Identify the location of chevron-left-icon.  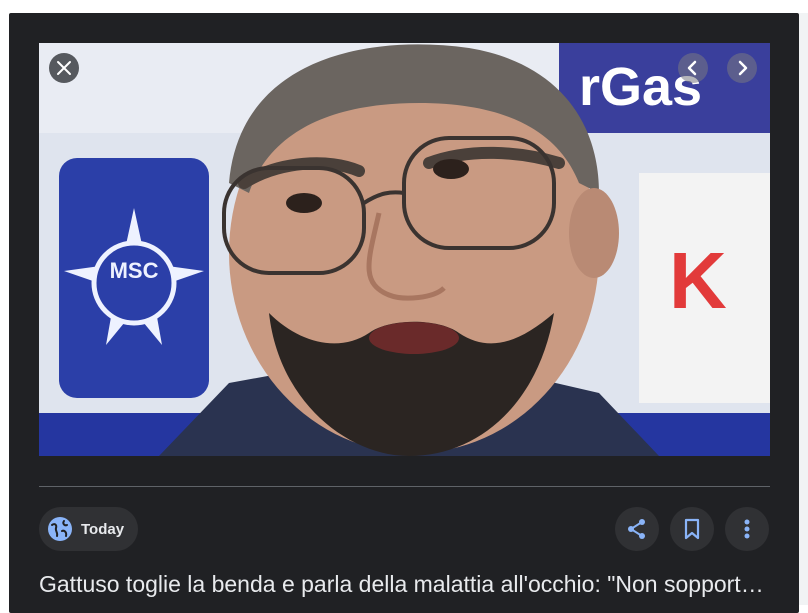
(692, 68).